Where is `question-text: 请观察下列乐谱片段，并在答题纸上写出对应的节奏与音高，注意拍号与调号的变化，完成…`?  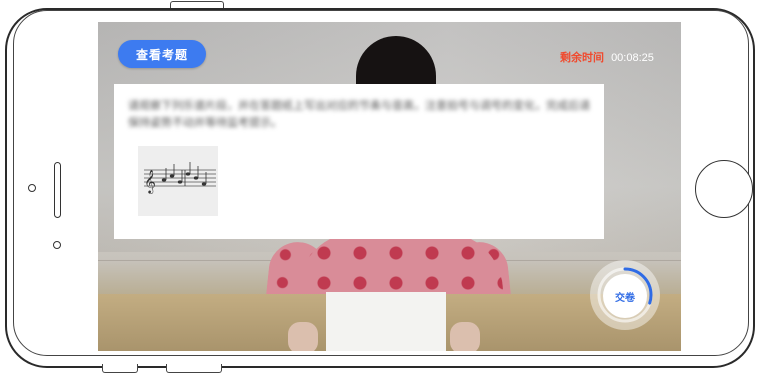 question-text: 请观察下列乐谱片段，并在答题纸上写出对应的节奏与音高，注意拍号与调号的变化，完成… is located at coordinates (359, 114).